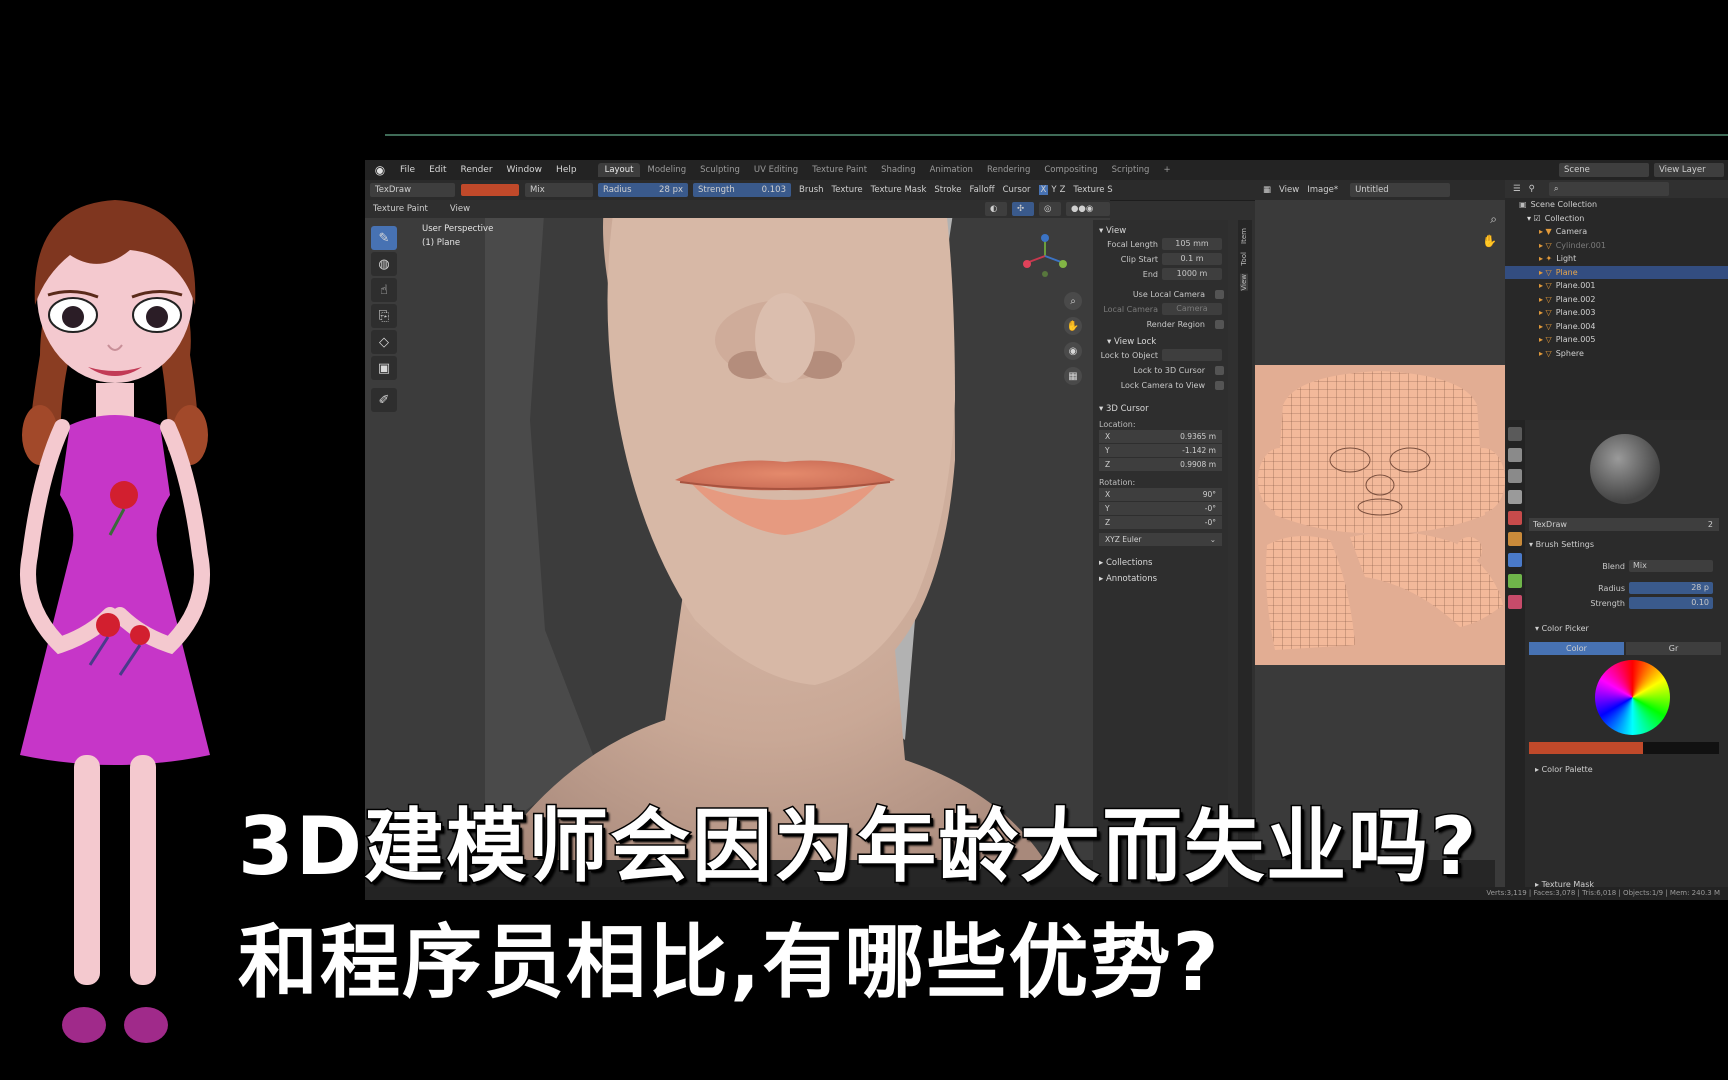 This screenshot has height=1080, width=1728. I want to click on grid-ortho-icon: ▦, so click(1073, 376).